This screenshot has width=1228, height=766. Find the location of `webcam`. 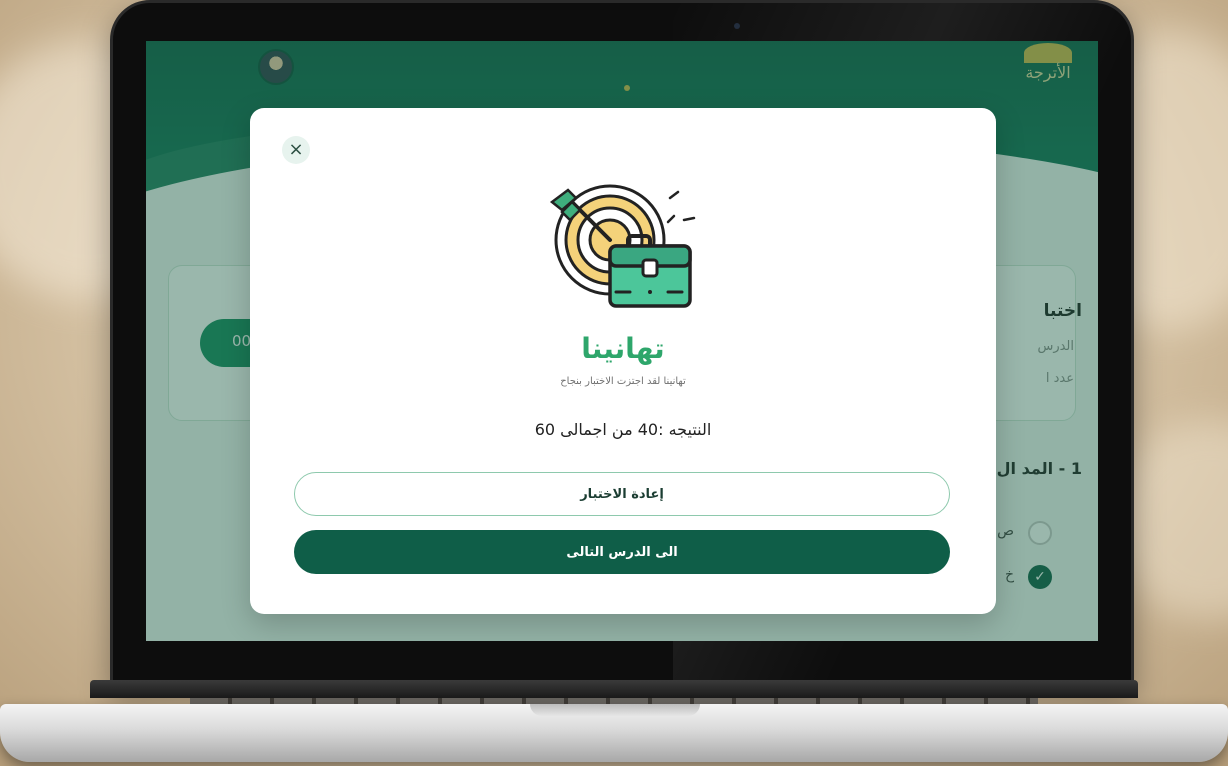

webcam is located at coordinates (737, 26).